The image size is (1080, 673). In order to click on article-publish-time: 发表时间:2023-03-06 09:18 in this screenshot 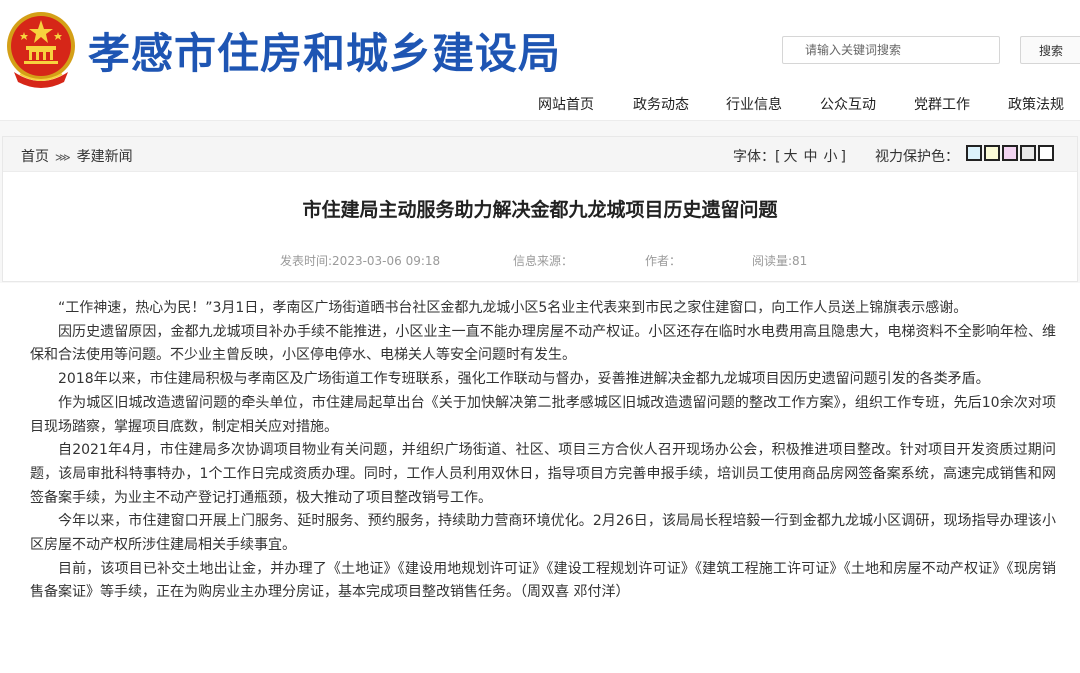, I will do `click(360, 261)`.